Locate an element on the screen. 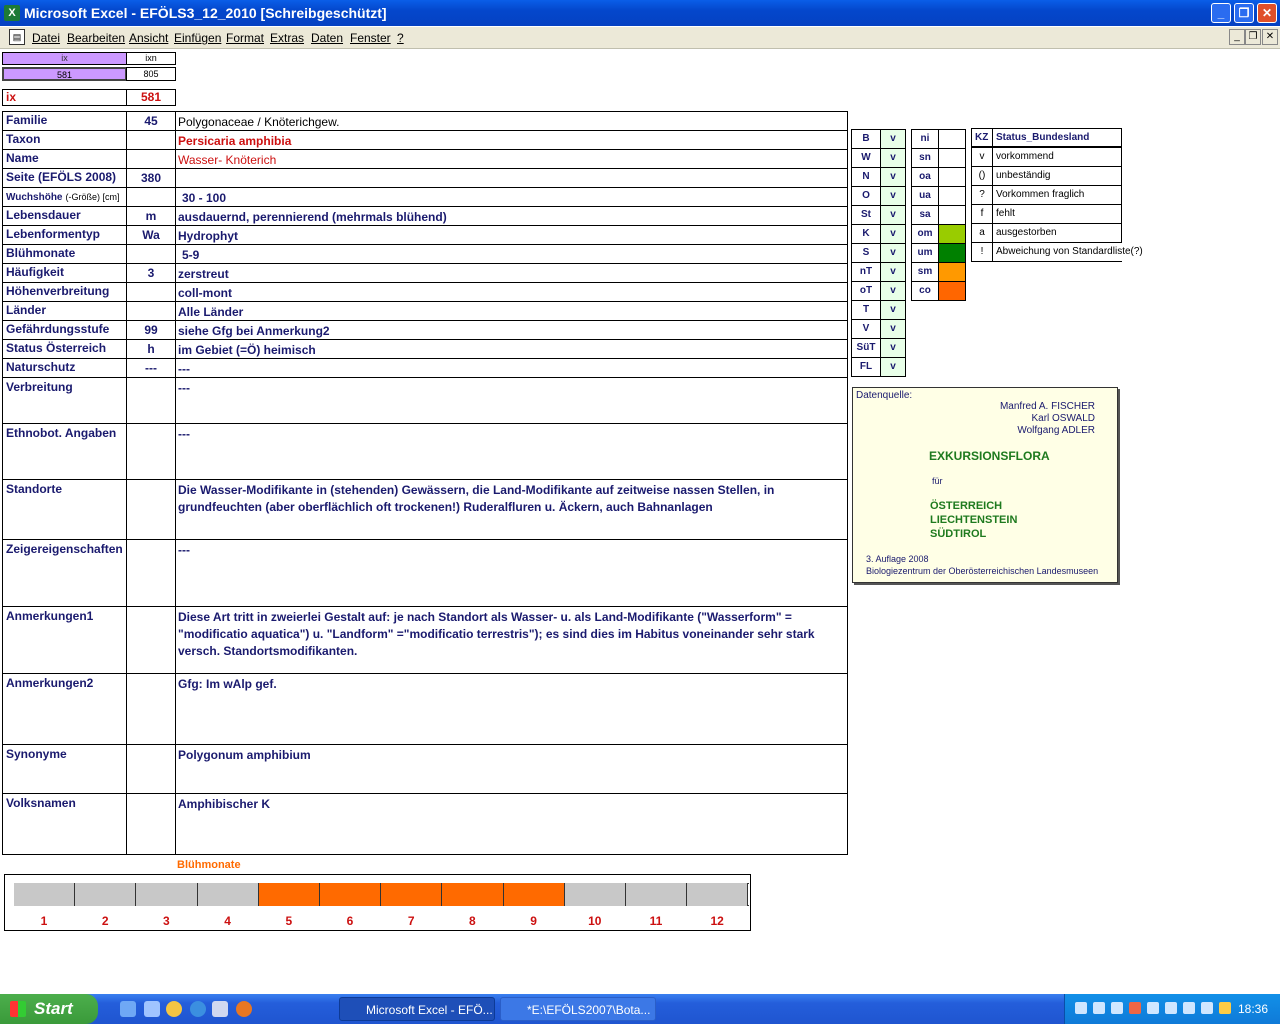 The image size is (1280, 1024). row-label-name: Name is located at coordinates (64, 159).